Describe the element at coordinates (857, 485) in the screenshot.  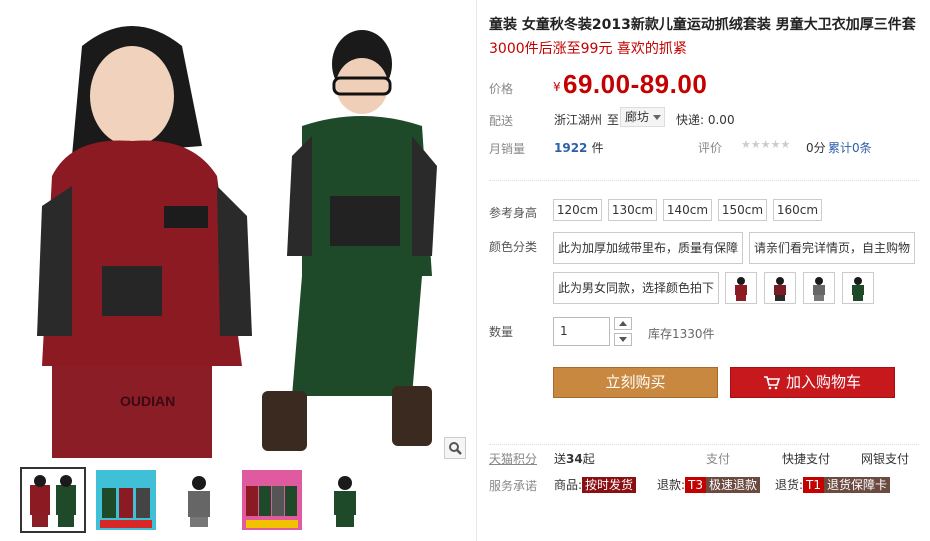
I see `return-guarantee-badge: 退货保障卡` at that location.